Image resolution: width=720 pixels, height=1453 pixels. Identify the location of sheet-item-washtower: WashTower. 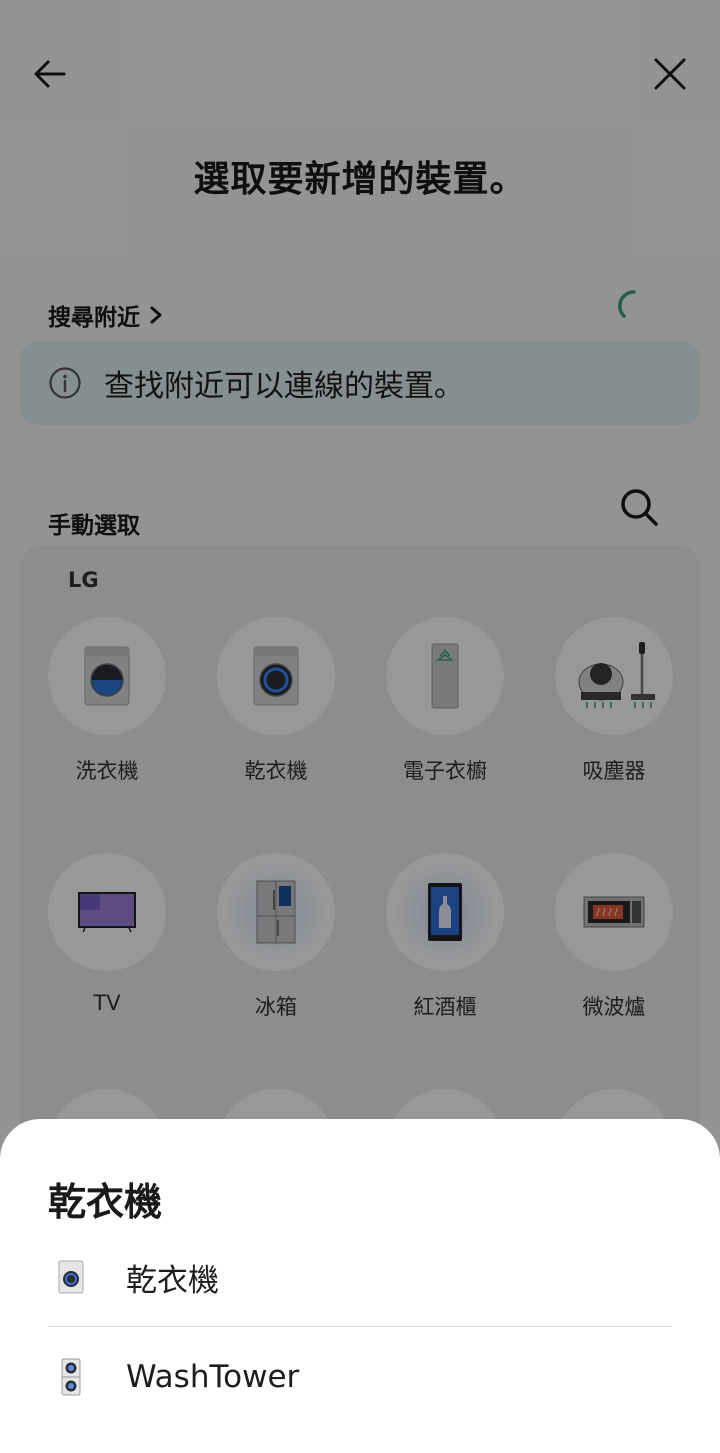
(360, 1377).